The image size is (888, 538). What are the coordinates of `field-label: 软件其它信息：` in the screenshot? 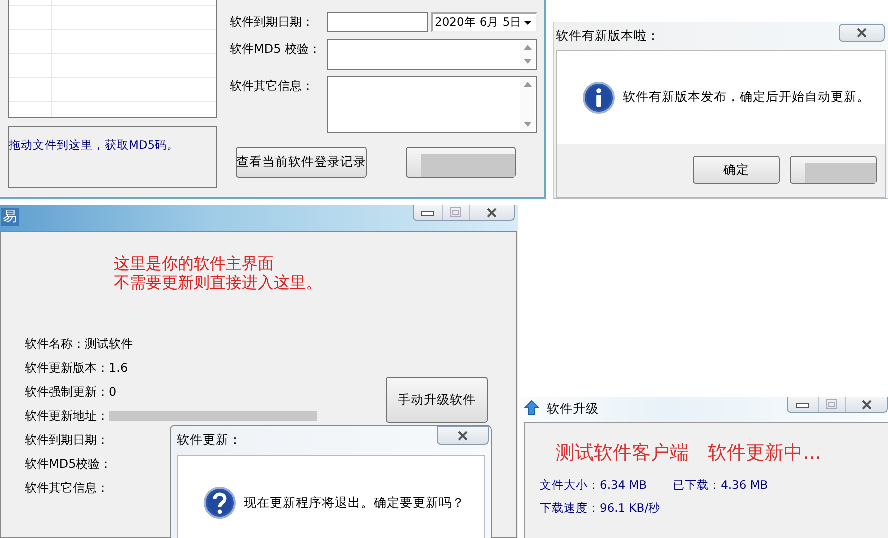 It's located at (272, 86).